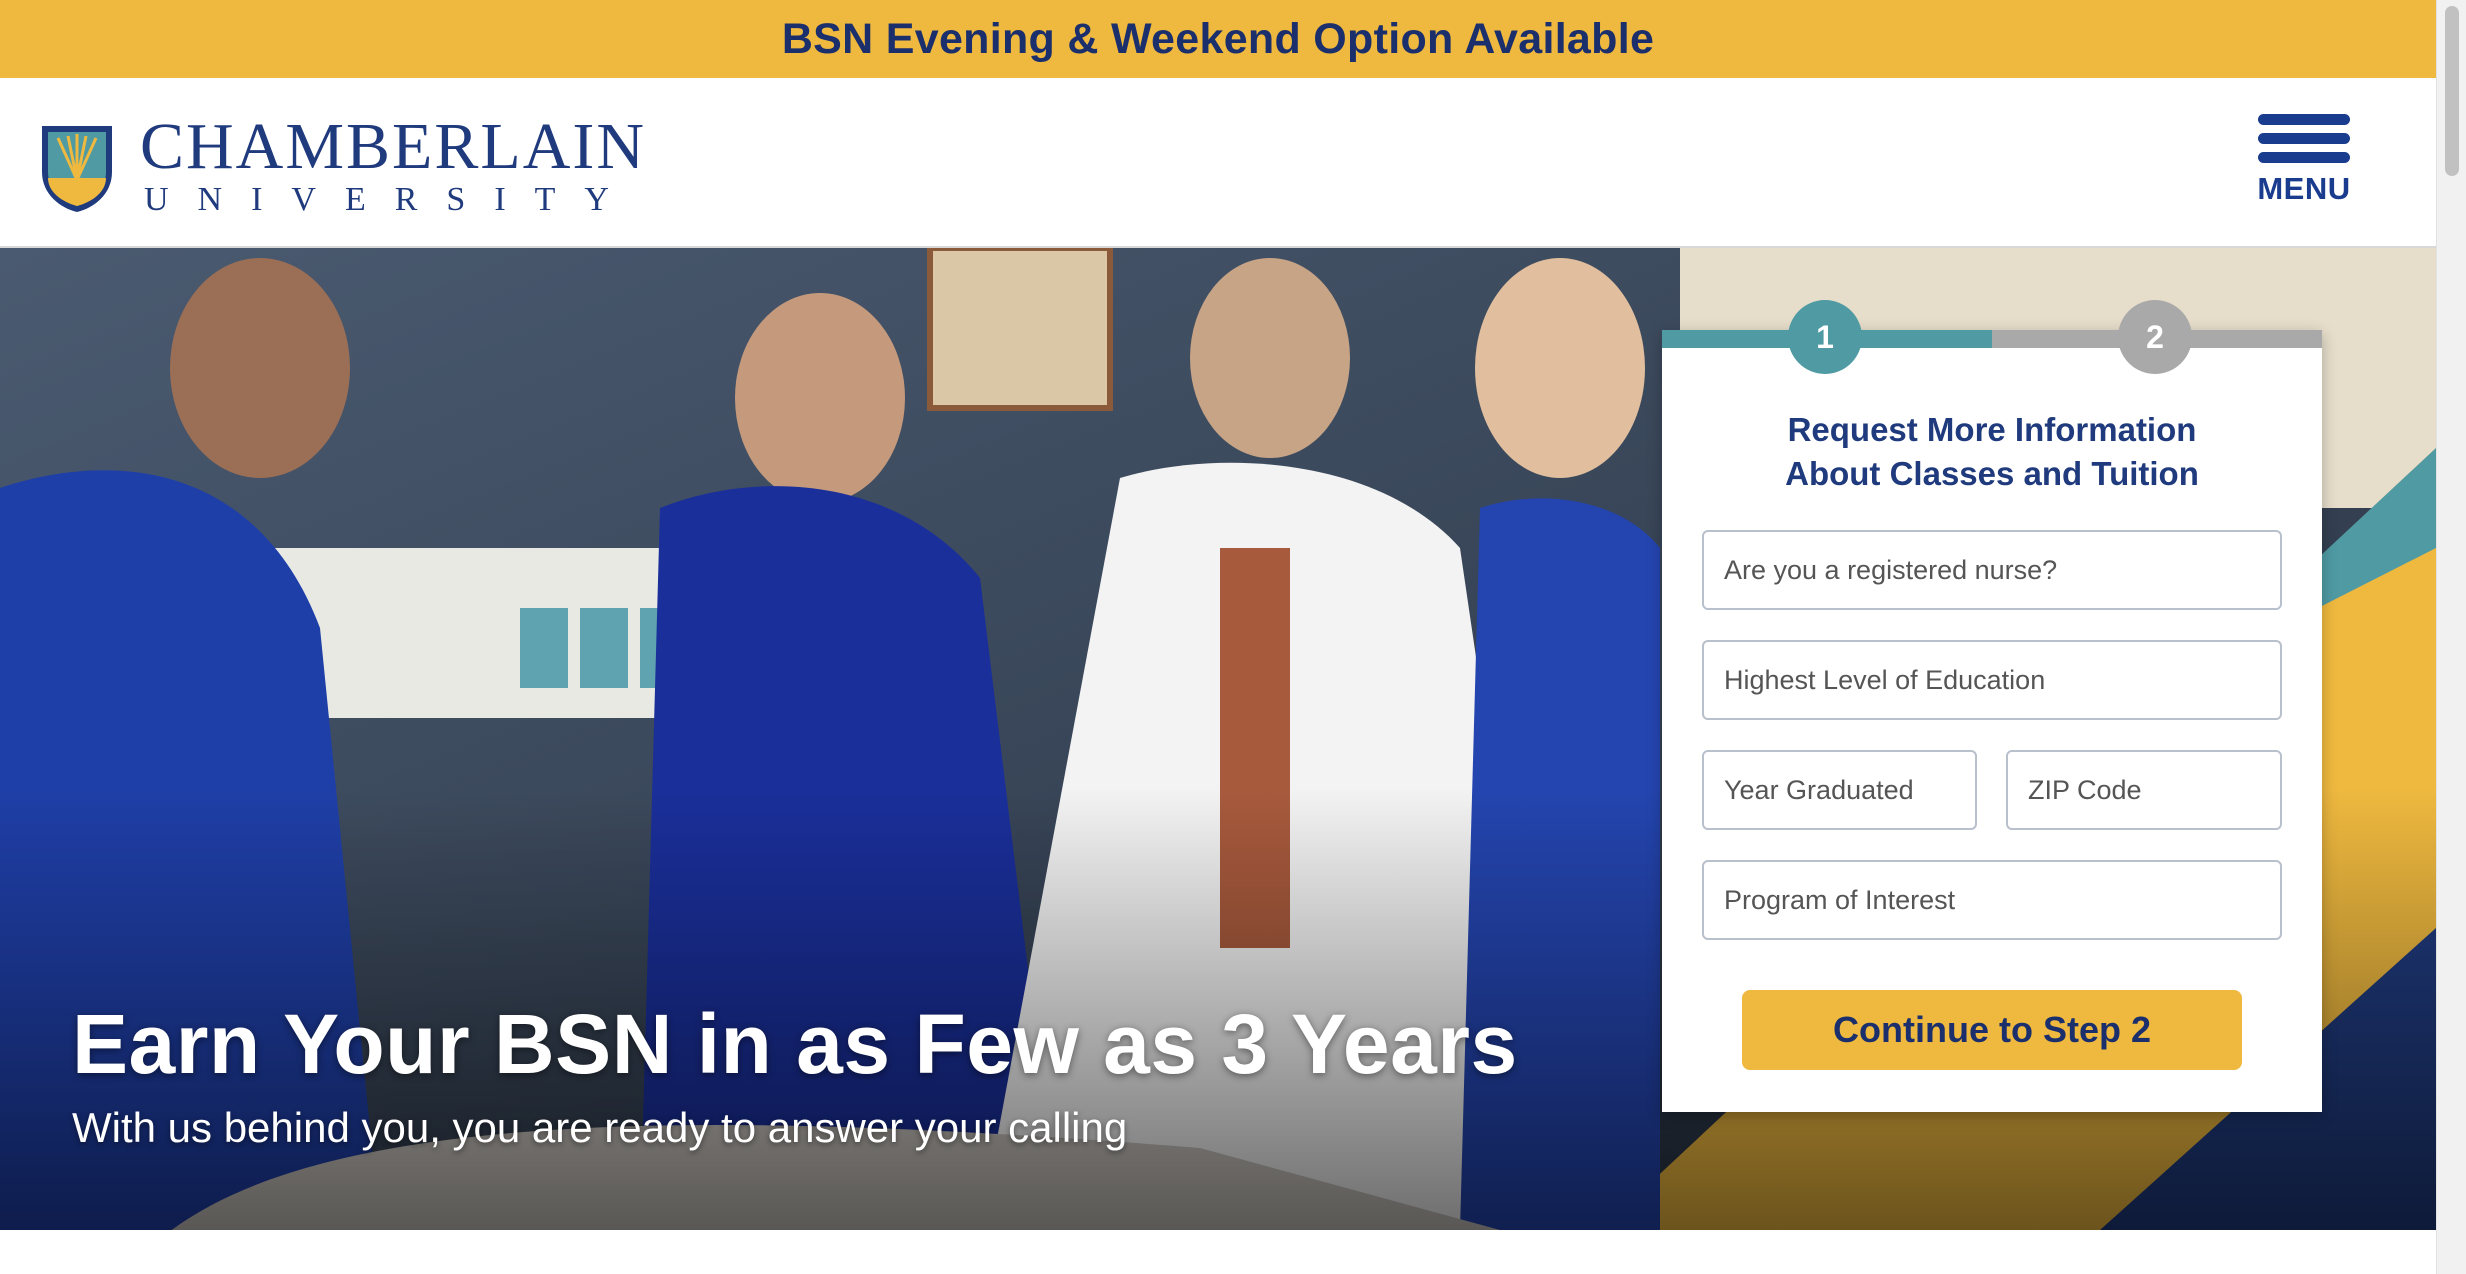 This screenshot has width=2466, height=1274. What do you see at coordinates (1218, 163) in the screenshot?
I see `site-header: CHAMBERLAIN UNIVERSITY MENU` at bounding box center [1218, 163].